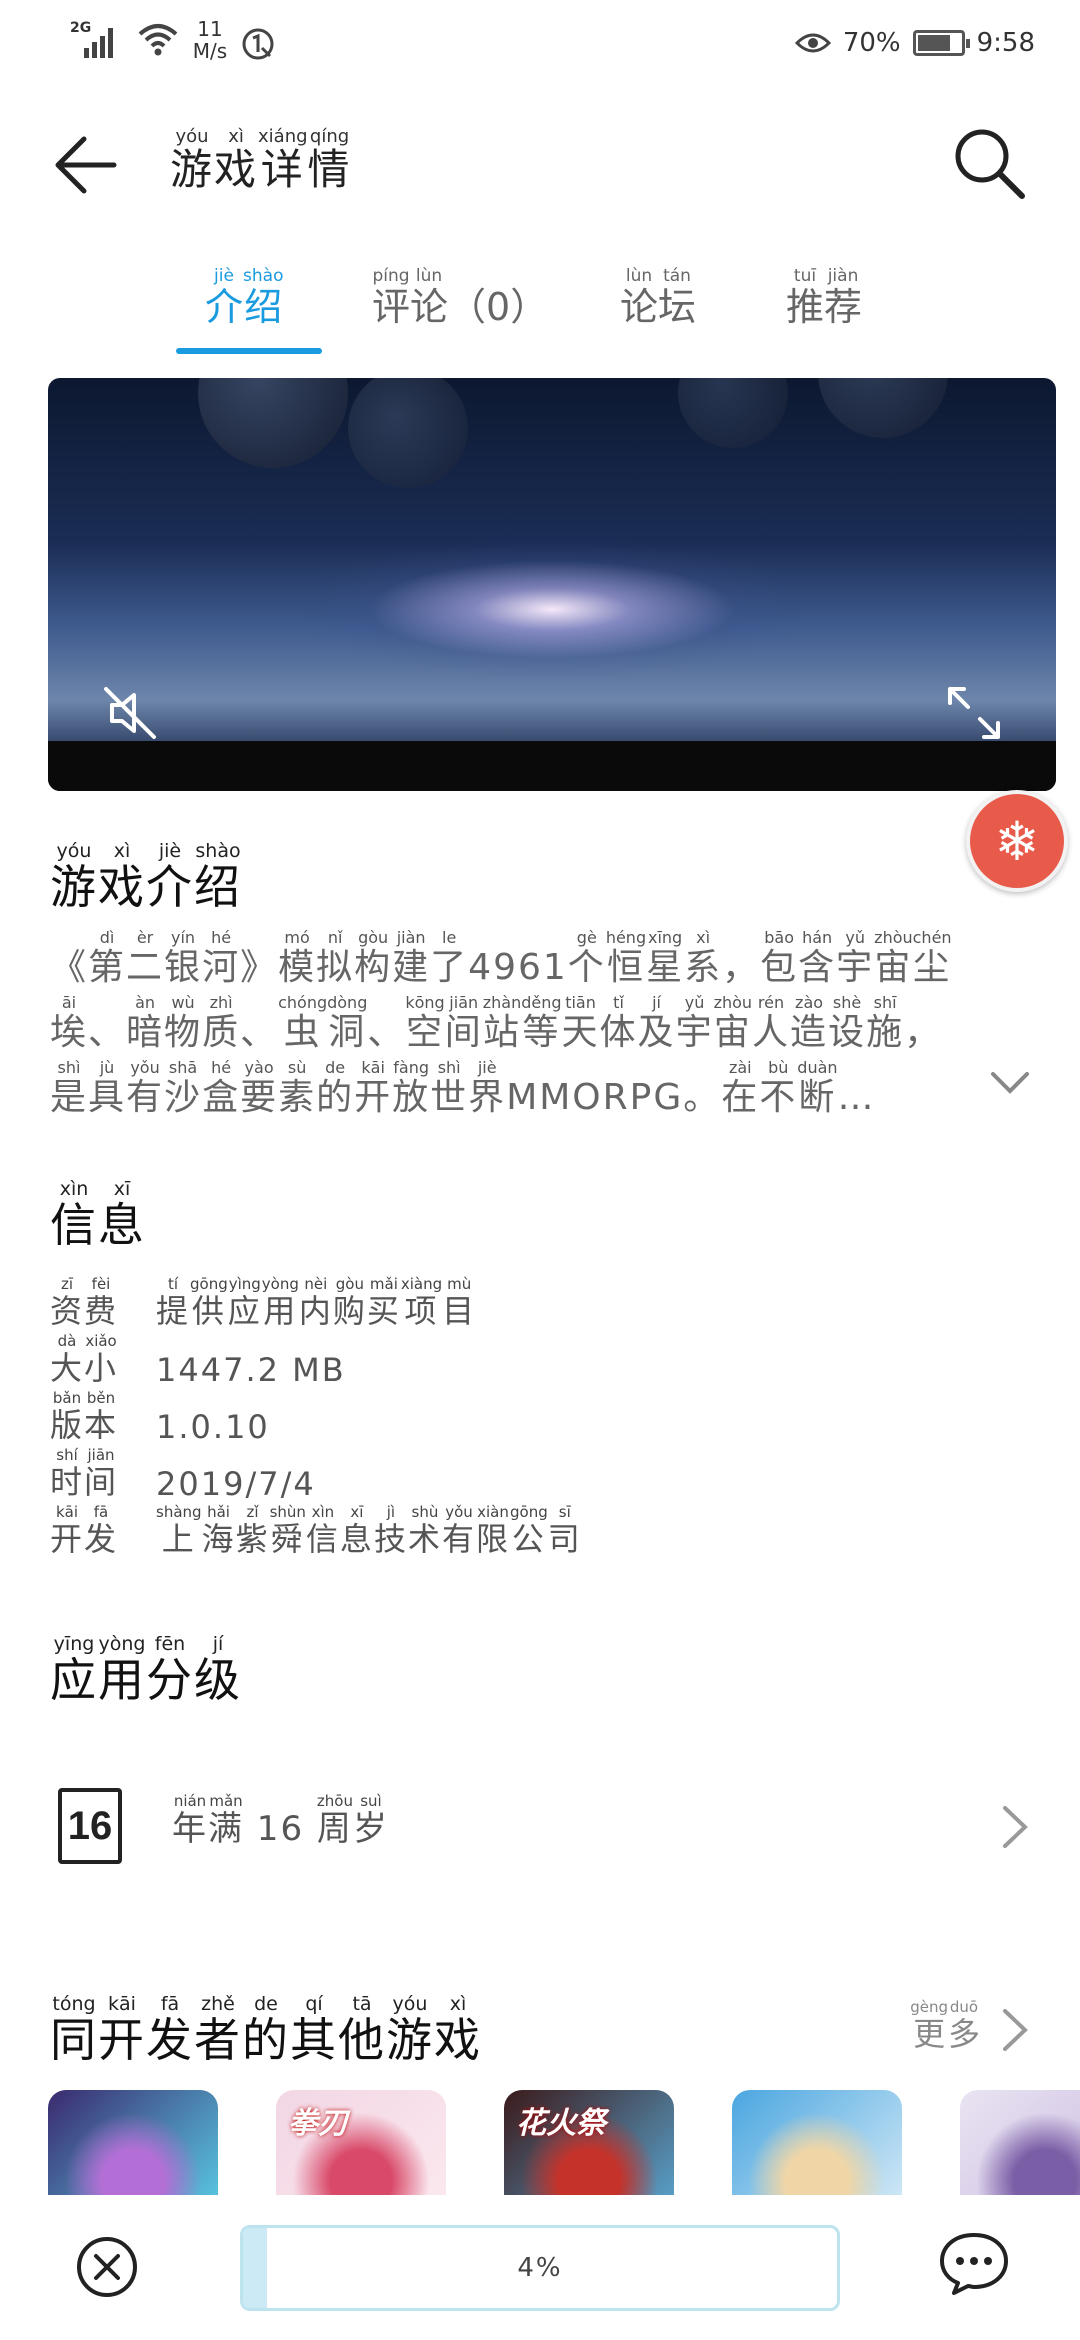  Describe the element at coordinates (84, 1416) in the screenshot. I see `info-label-text: 版bǎn本běn` at that location.